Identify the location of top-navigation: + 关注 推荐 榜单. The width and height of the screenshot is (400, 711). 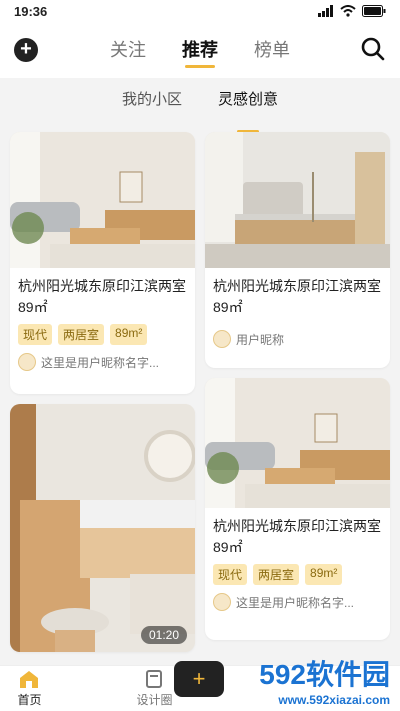
(200, 50).